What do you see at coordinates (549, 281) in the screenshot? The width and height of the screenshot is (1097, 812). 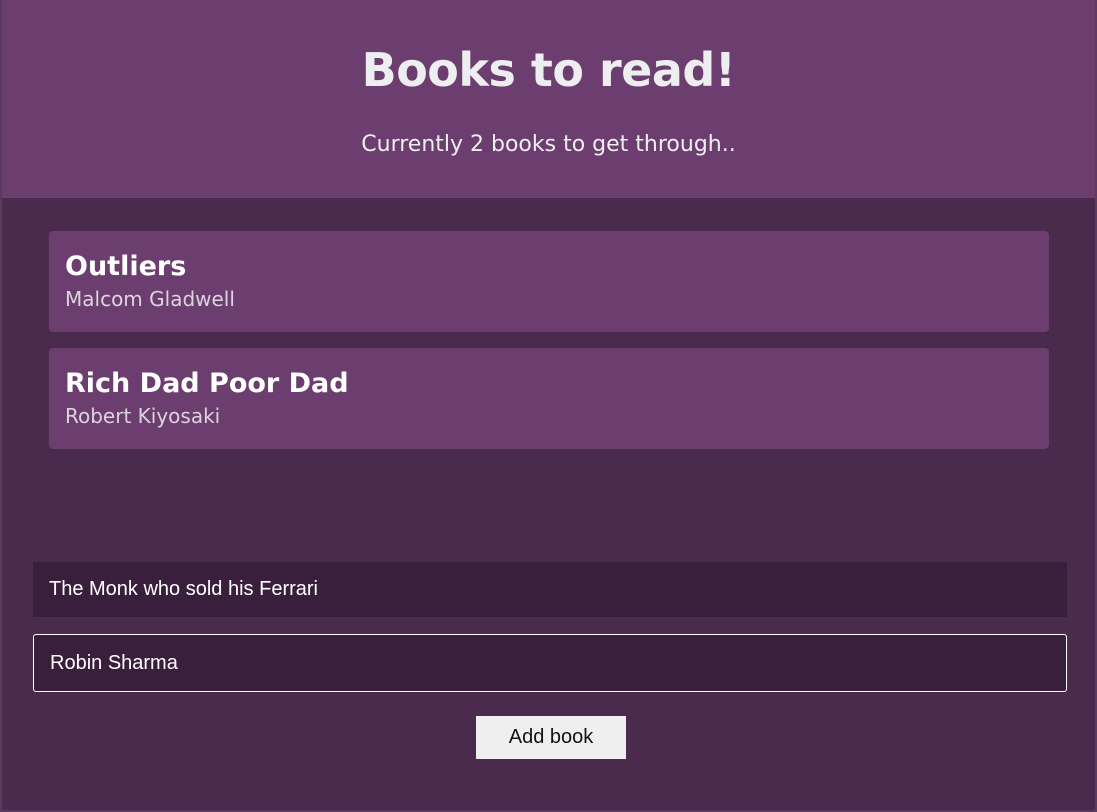 I see `book-list-item: Outliers Malcom Gladwell` at bounding box center [549, 281].